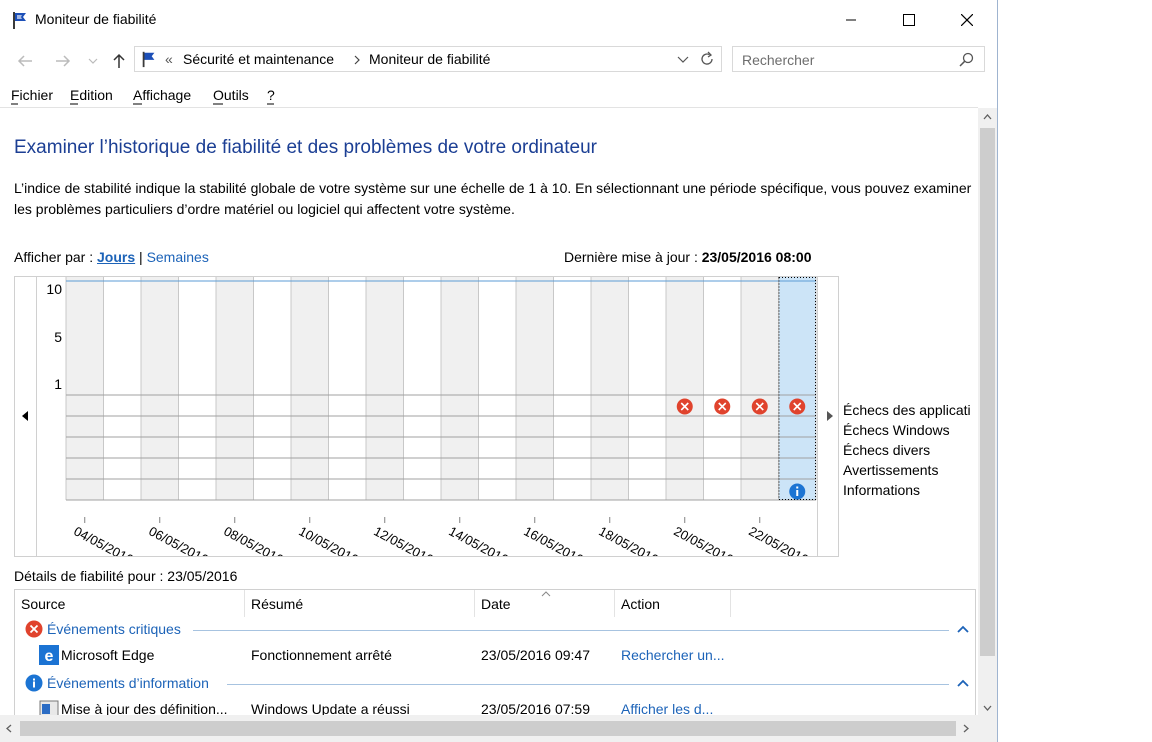 The height and width of the screenshot is (742, 1152). Describe the element at coordinates (32, 95) in the screenshot. I see `menu-file: Fichier` at that location.